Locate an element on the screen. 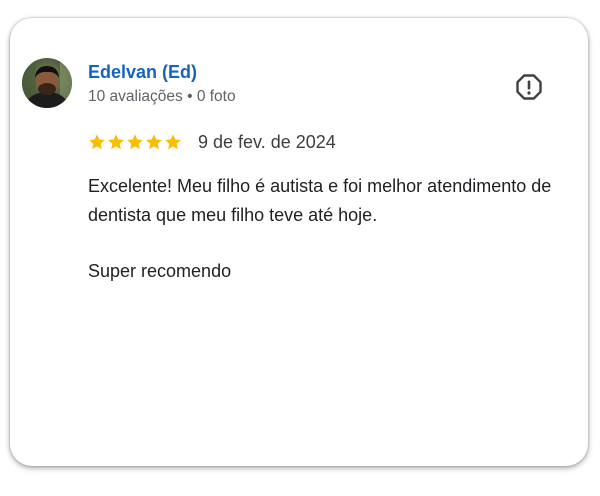  user-avatar-icon is located at coordinates (47, 83).